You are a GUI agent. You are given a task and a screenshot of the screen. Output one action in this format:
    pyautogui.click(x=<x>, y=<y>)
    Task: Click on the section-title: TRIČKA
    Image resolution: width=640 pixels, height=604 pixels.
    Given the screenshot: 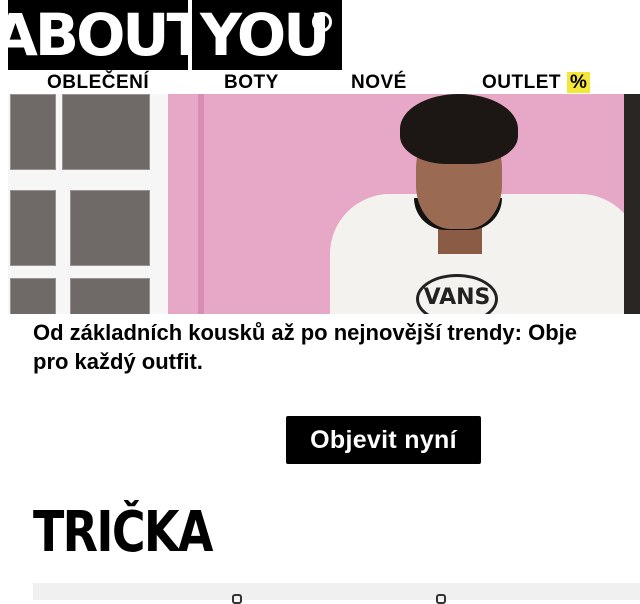 What is the action you would take?
    pyautogui.click(x=123, y=532)
    